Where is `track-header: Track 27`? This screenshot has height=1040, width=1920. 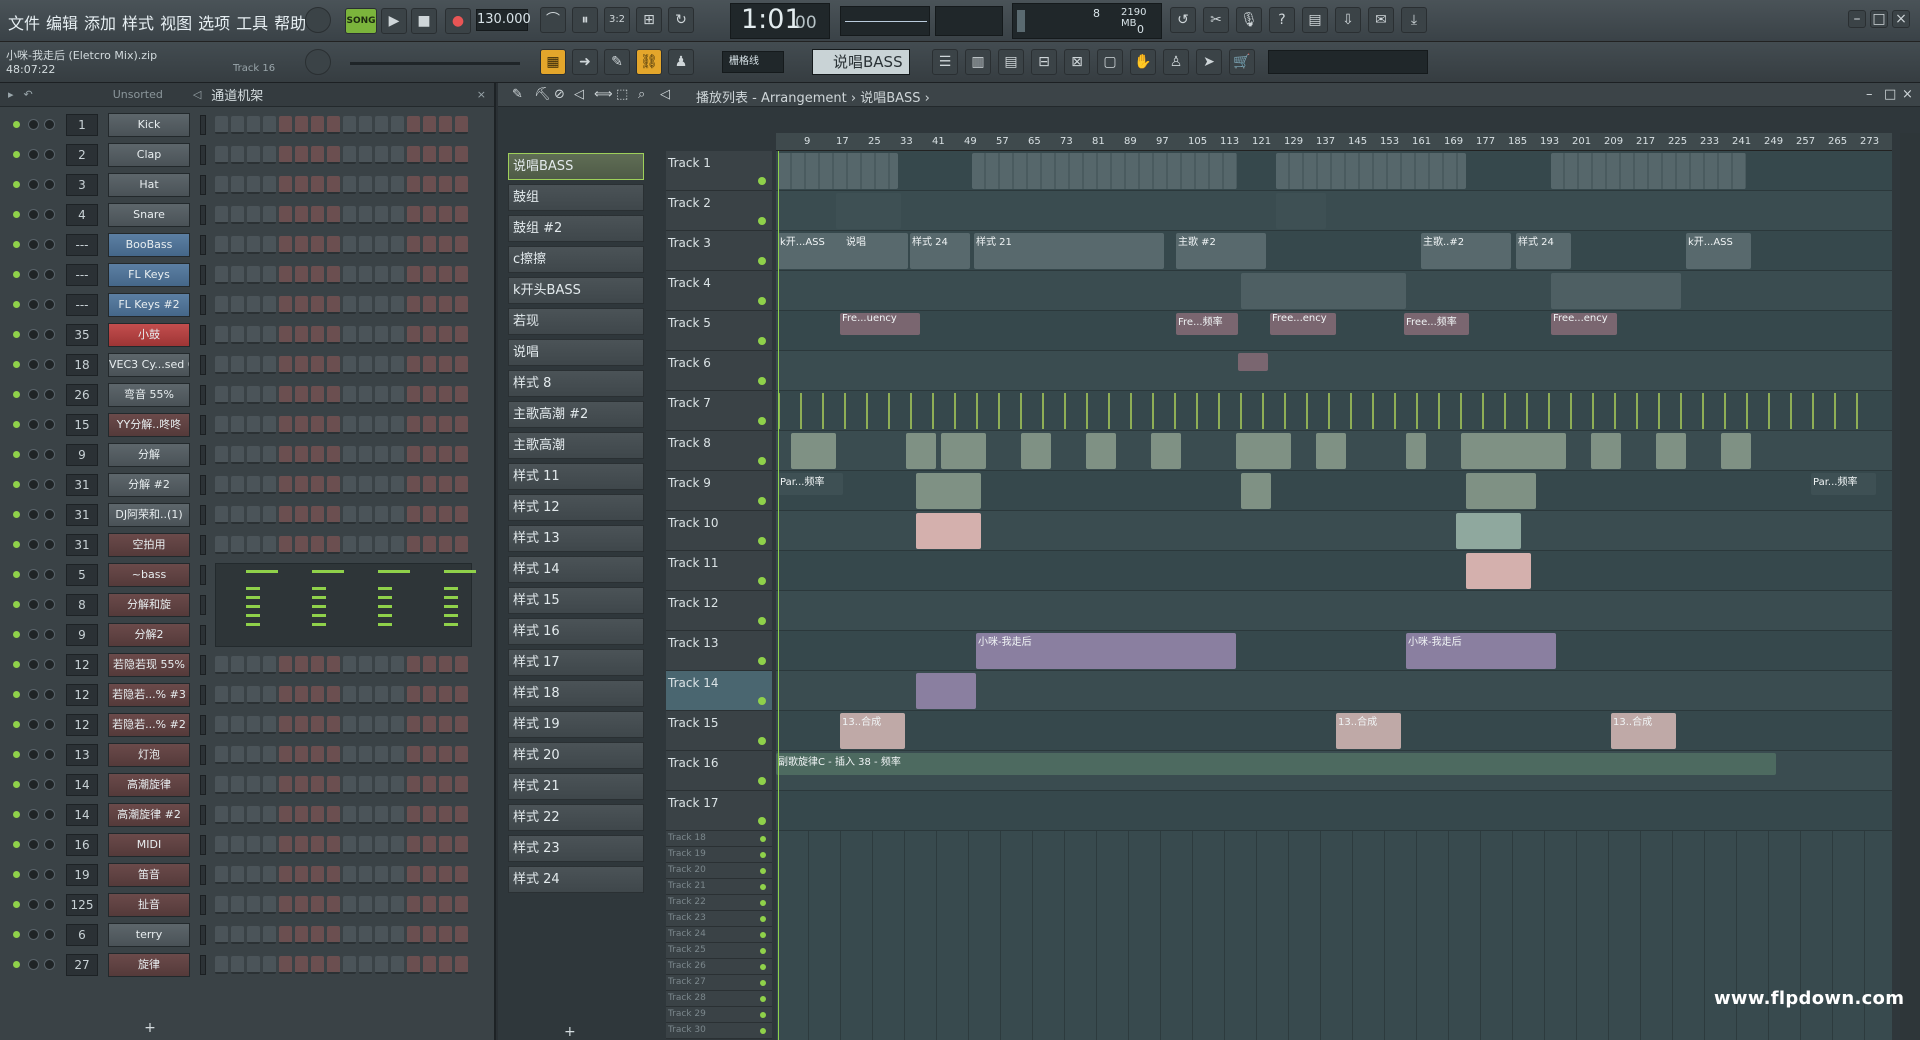
track-header: Track 27 is located at coordinates (719, 983).